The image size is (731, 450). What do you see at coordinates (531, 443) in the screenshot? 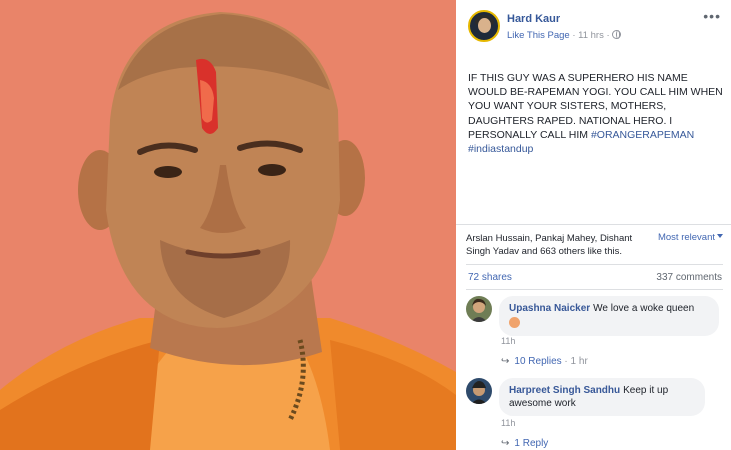
I see `replies-count: 1 Reply` at bounding box center [531, 443].